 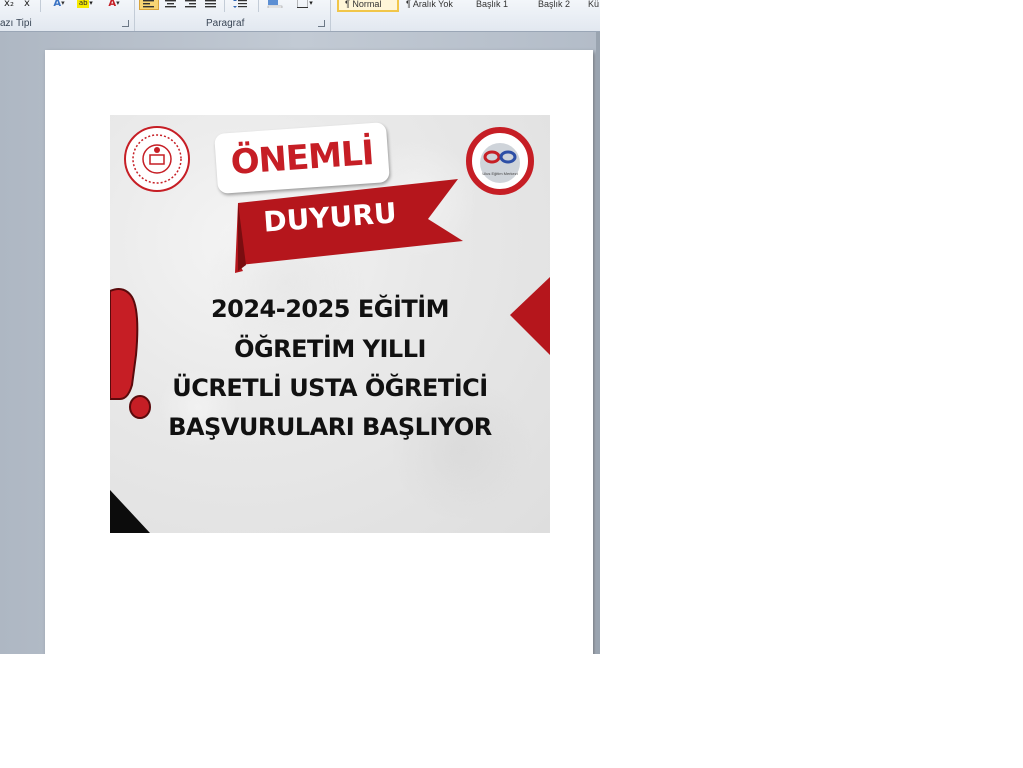 What do you see at coordinates (492, 4) in the screenshot?
I see `style-heading-1-label: Başlık 1` at bounding box center [492, 4].